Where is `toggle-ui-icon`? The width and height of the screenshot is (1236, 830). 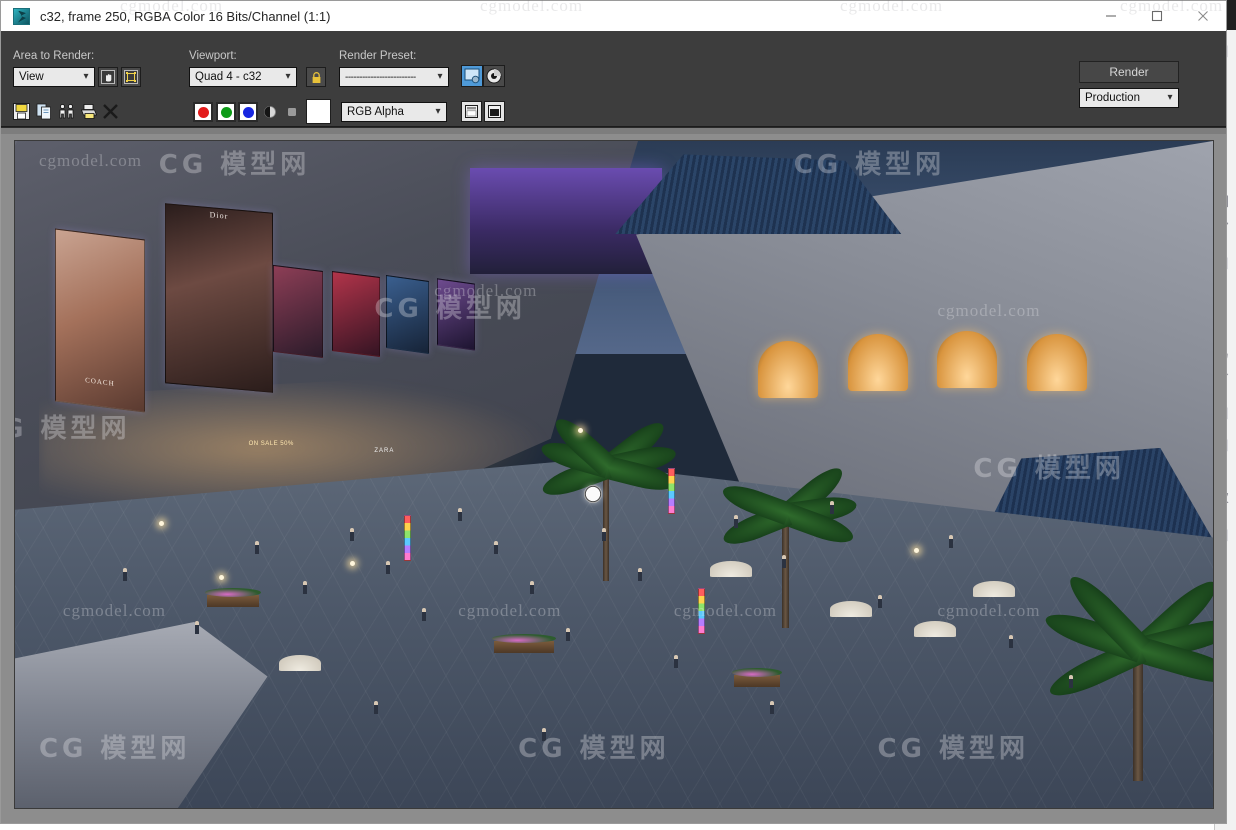
toggle-ui-icon is located at coordinates (471, 111).